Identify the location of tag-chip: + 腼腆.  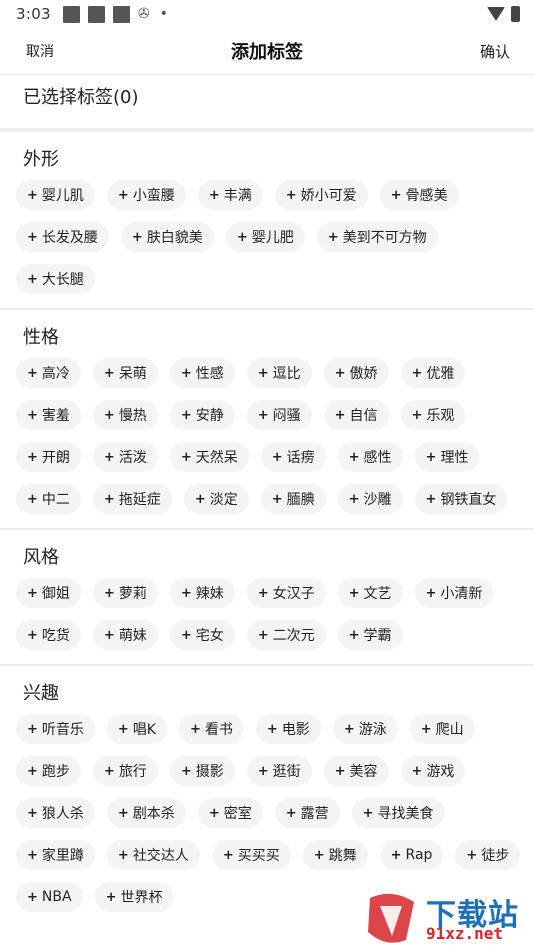
(293, 499).